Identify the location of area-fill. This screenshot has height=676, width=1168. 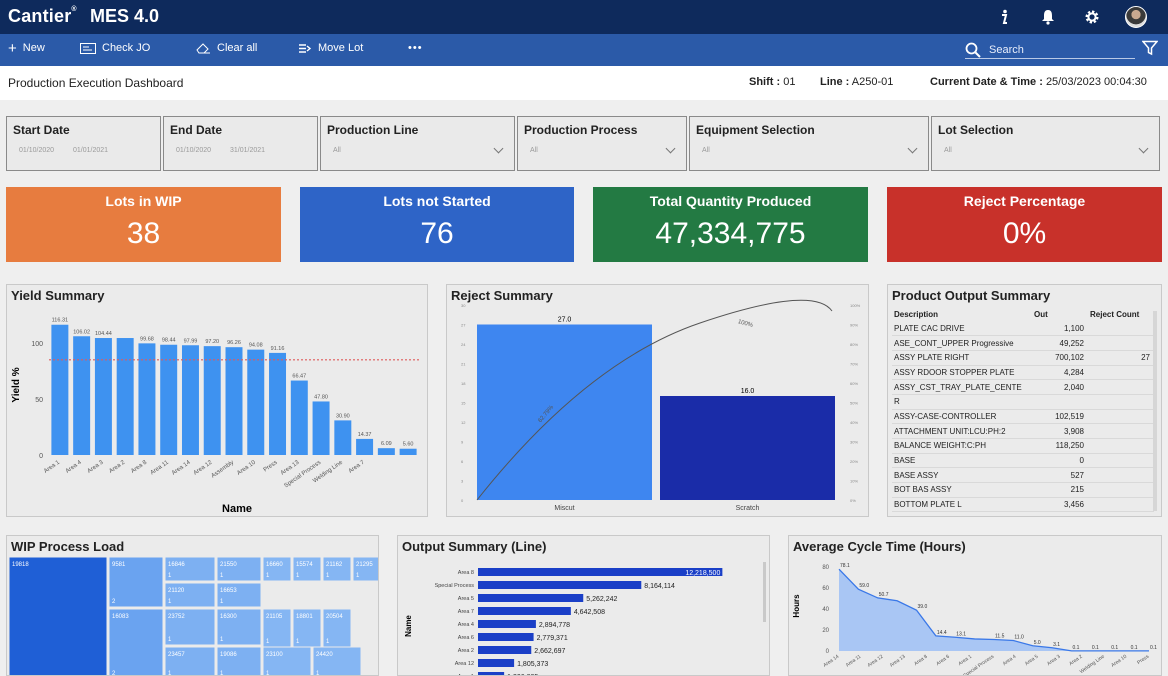
(994, 610).